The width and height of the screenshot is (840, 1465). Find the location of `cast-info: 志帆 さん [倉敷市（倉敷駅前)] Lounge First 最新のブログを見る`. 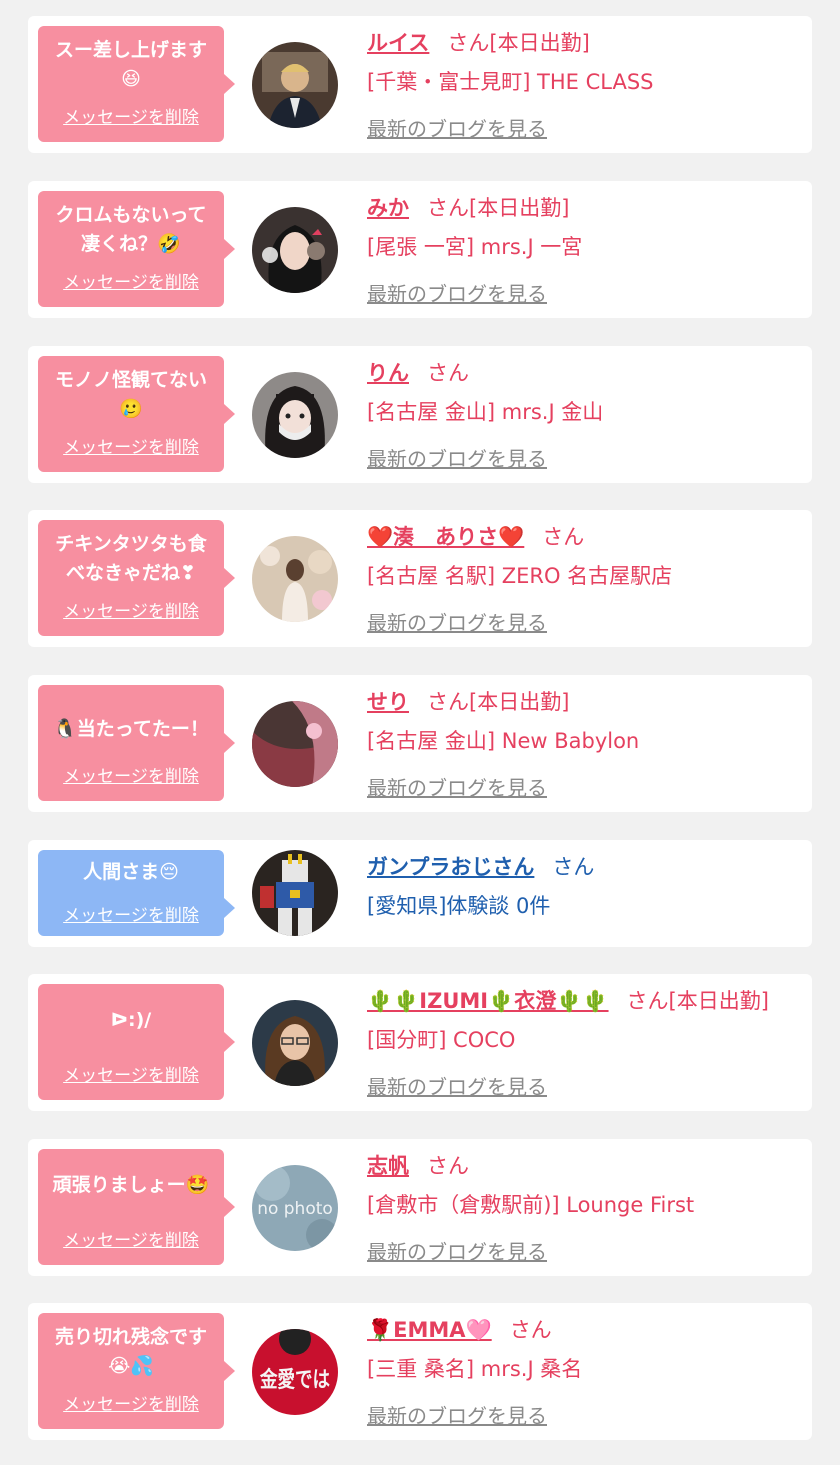

cast-info: 志帆 さん [倉敷市（倉敷駅前)] Lounge First 最新のブログを見る is located at coordinates (584, 1207).